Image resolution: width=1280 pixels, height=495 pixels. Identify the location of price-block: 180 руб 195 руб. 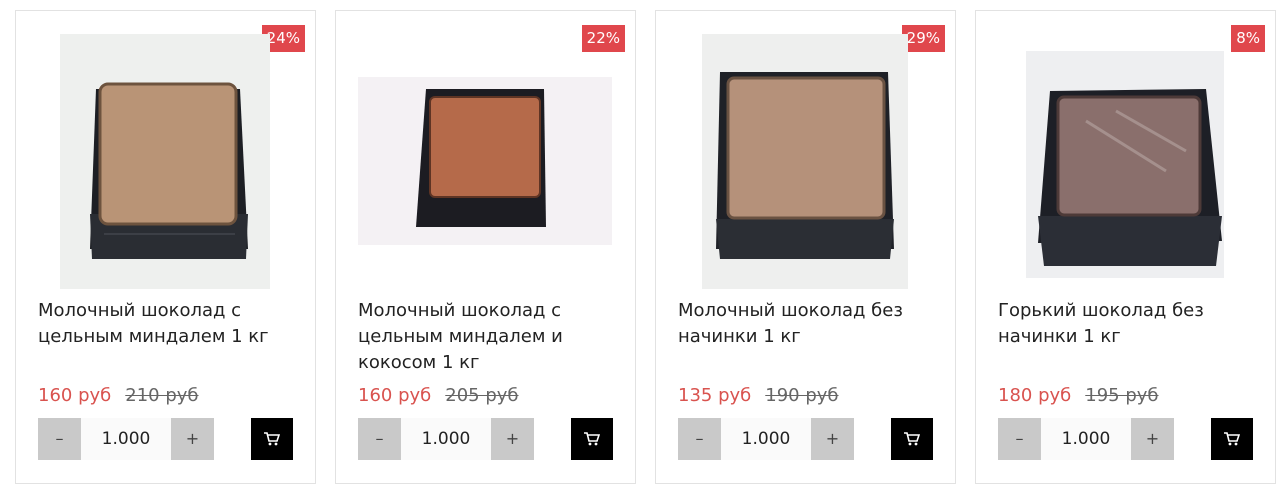
(1078, 396).